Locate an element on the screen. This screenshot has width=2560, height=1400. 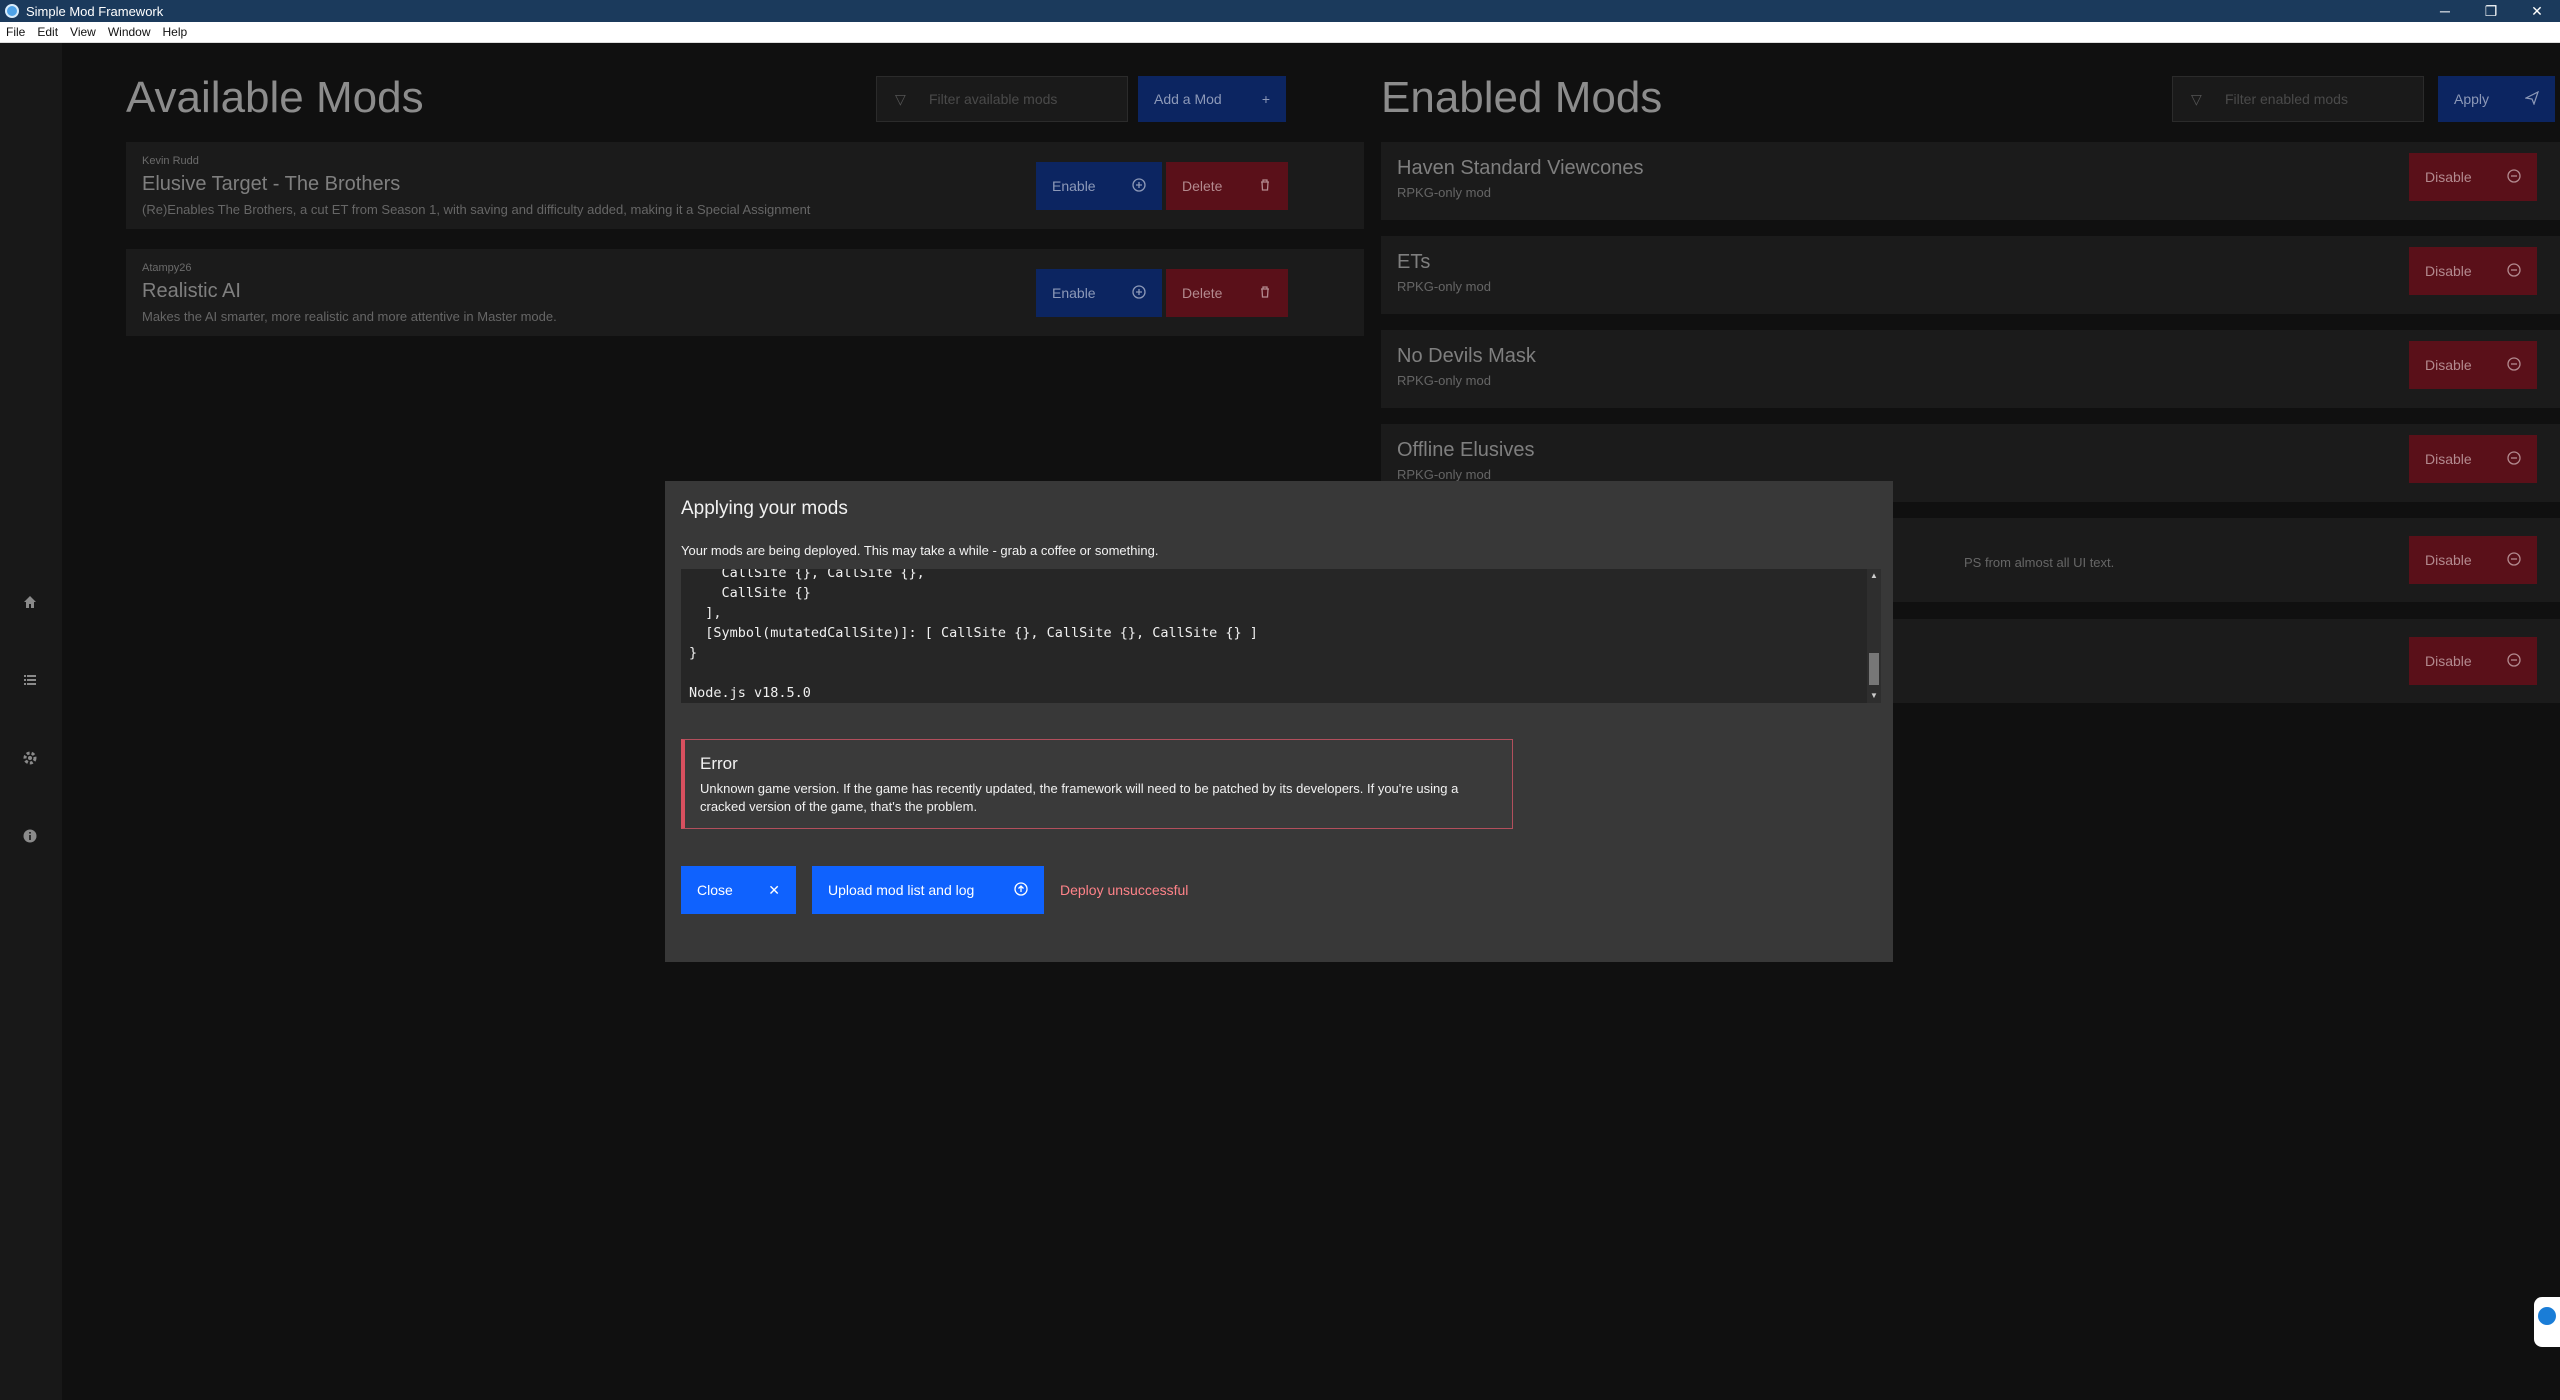
close-window-button: ✕ is located at coordinates (2537, 11).